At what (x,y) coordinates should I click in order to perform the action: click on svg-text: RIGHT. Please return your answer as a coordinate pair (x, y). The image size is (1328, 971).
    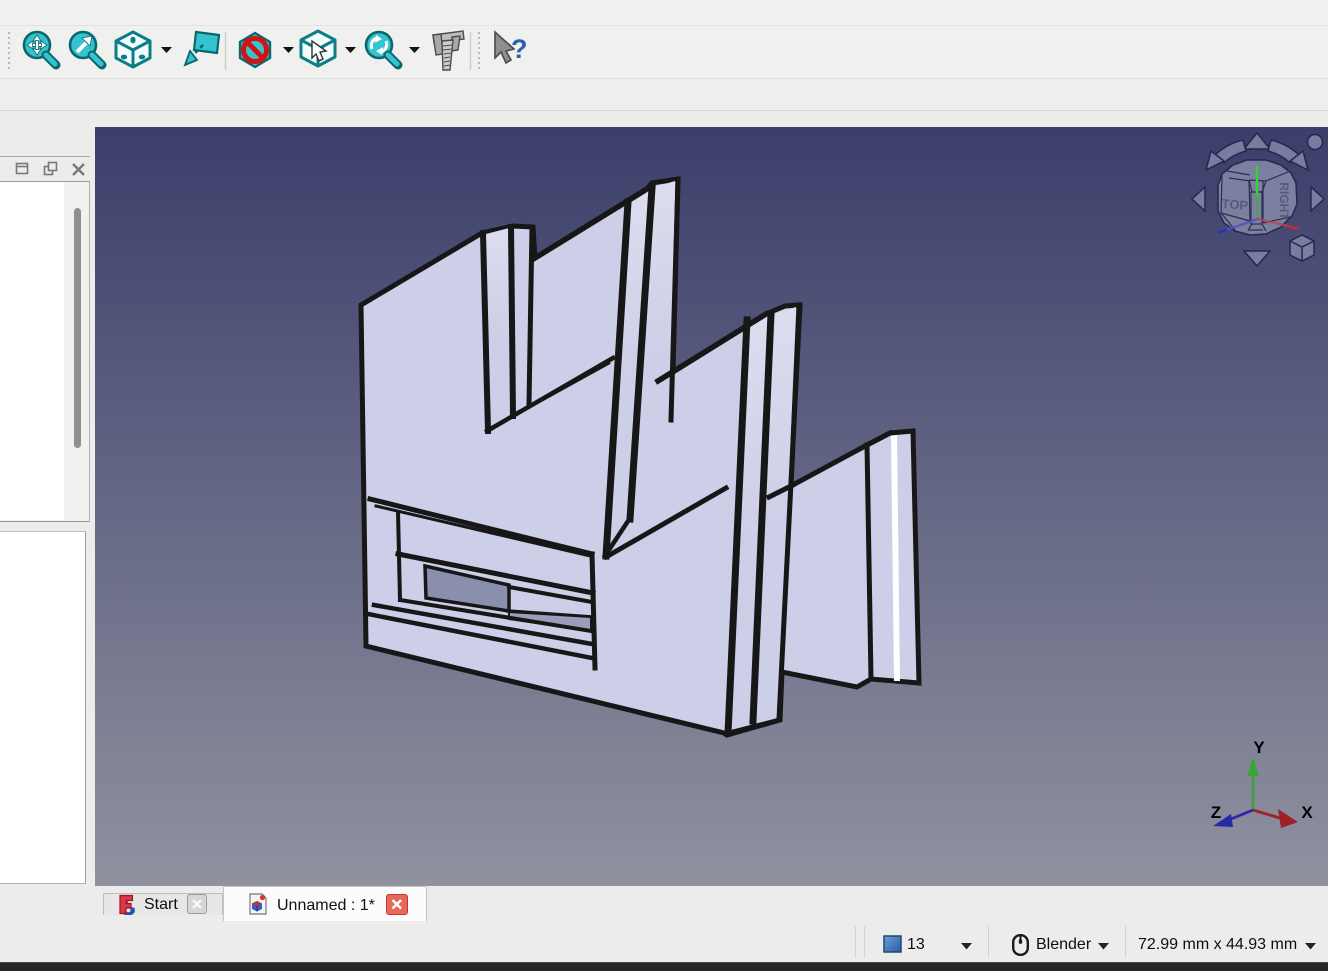
    Looking at the image, I should click on (1284, 201).